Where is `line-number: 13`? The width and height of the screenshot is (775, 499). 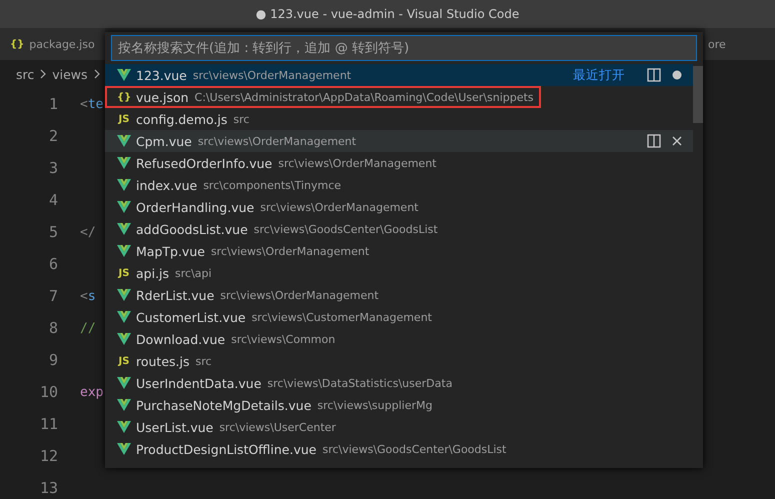 line-number: 13 is located at coordinates (48, 488).